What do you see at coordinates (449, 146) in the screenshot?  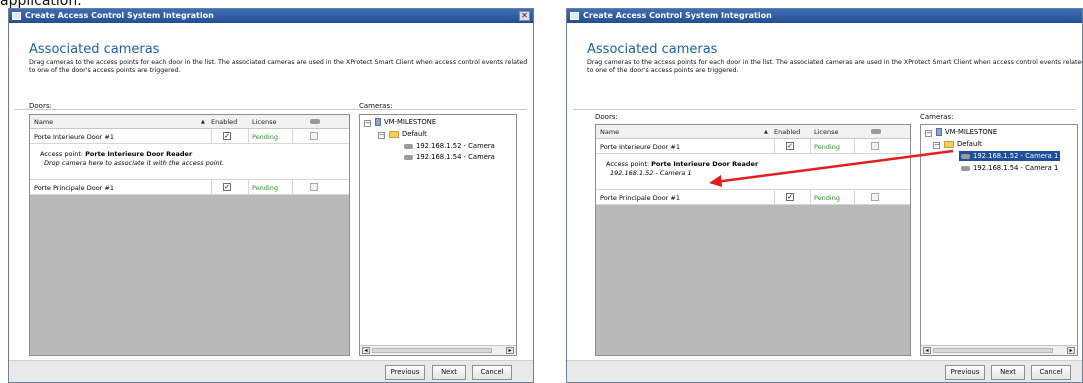 I see `tree-camera: 192.168.1.52 - Camera` at bounding box center [449, 146].